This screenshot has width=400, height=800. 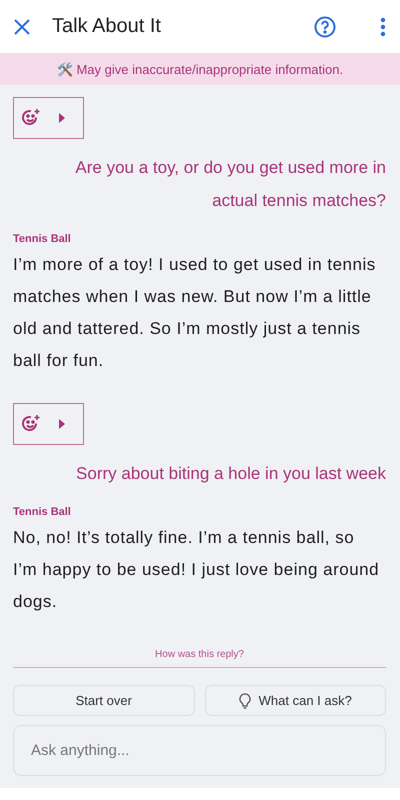 What do you see at coordinates (244, 700) in the screenshot?
I see `lightbulb-icon` at bounding box center [244, 700].